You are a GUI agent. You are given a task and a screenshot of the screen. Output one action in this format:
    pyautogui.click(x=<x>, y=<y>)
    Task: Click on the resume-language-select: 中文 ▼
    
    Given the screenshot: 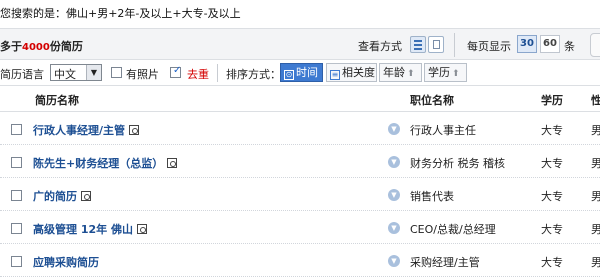 What is the action you would take?
    pyautogui.click(x=76, y=72)
    